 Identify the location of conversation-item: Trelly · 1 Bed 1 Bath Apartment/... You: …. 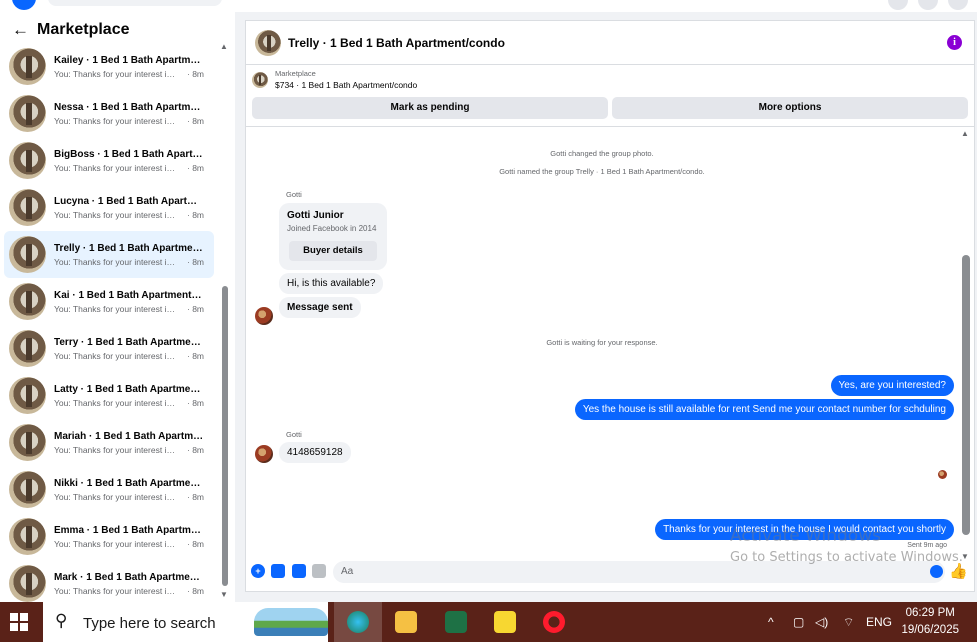
(109, 254).